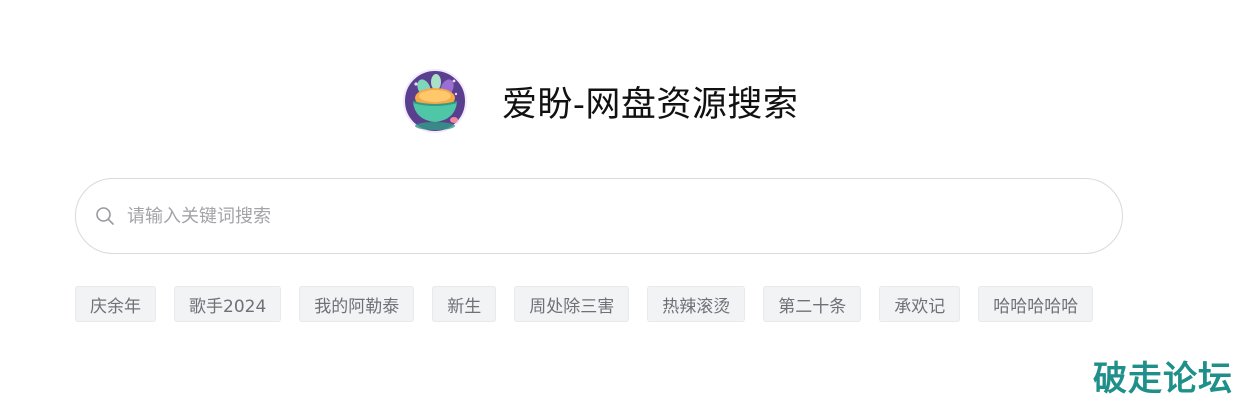  I want to click on hot-tag: 我的阿勒泰, so click(357, 304).